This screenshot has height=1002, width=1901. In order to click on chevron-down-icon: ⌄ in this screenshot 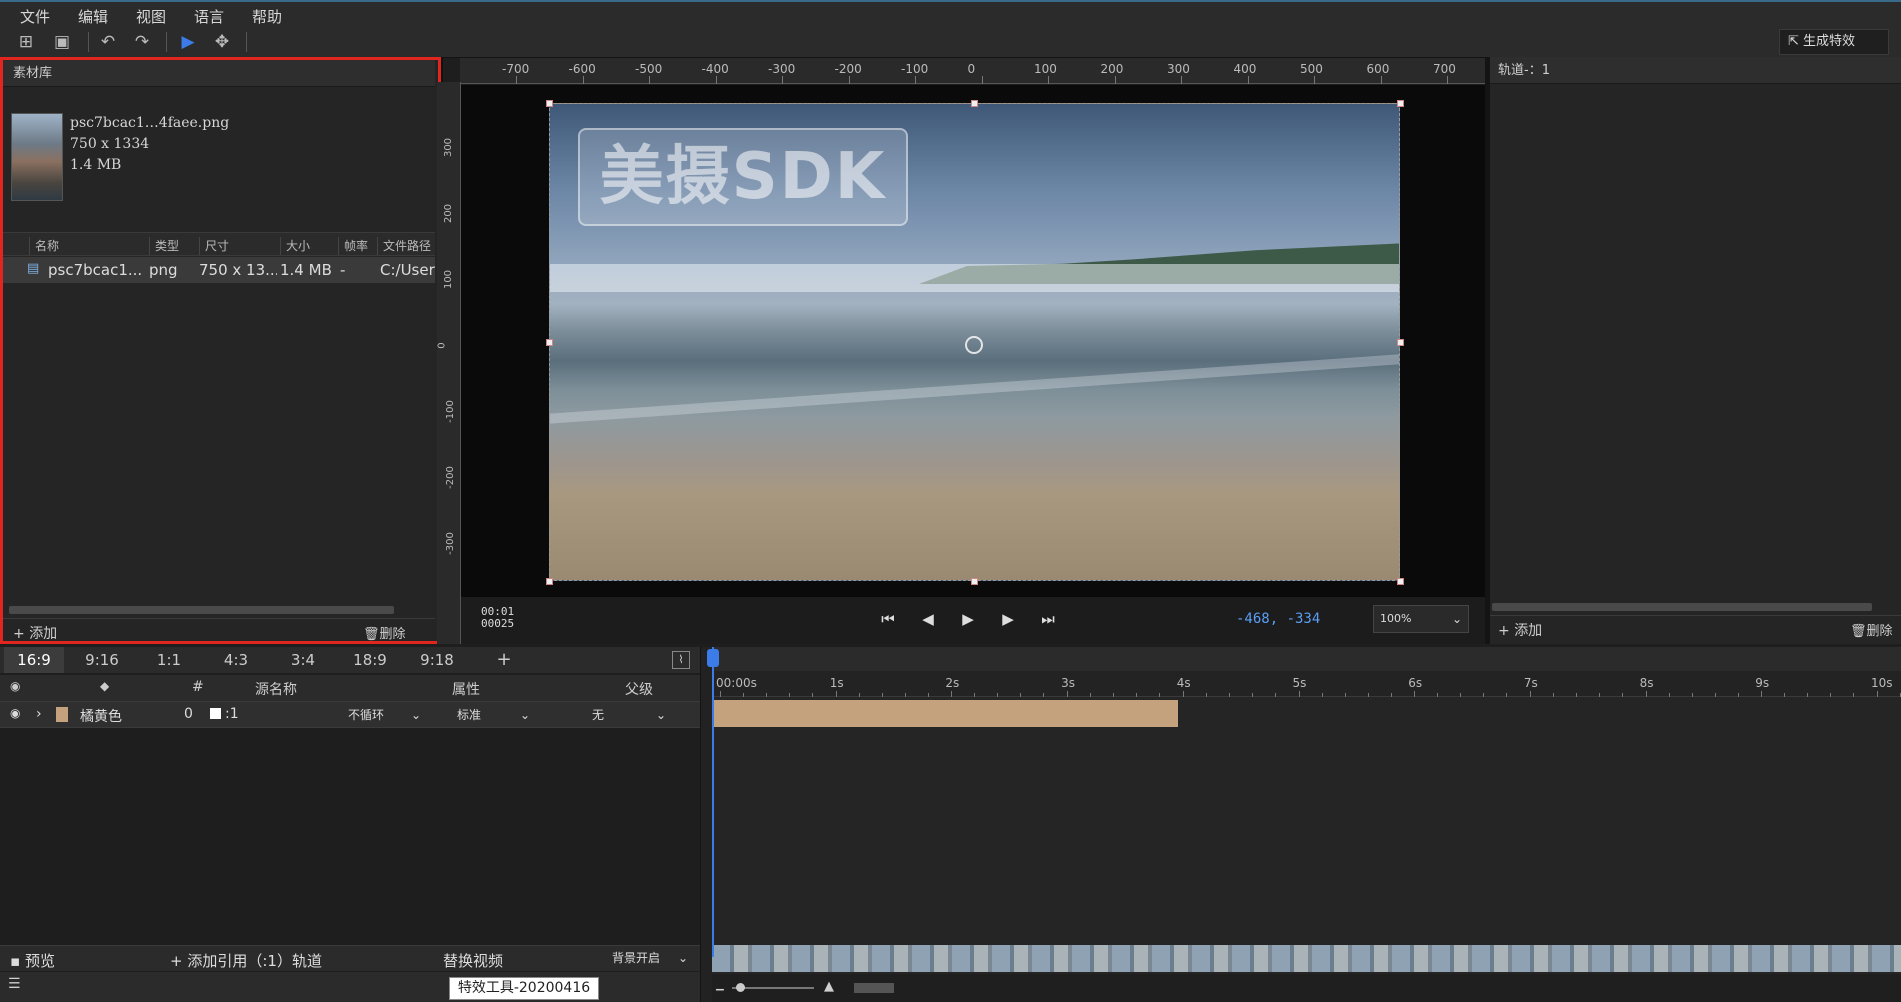, I will do `click(1456, 619)`.